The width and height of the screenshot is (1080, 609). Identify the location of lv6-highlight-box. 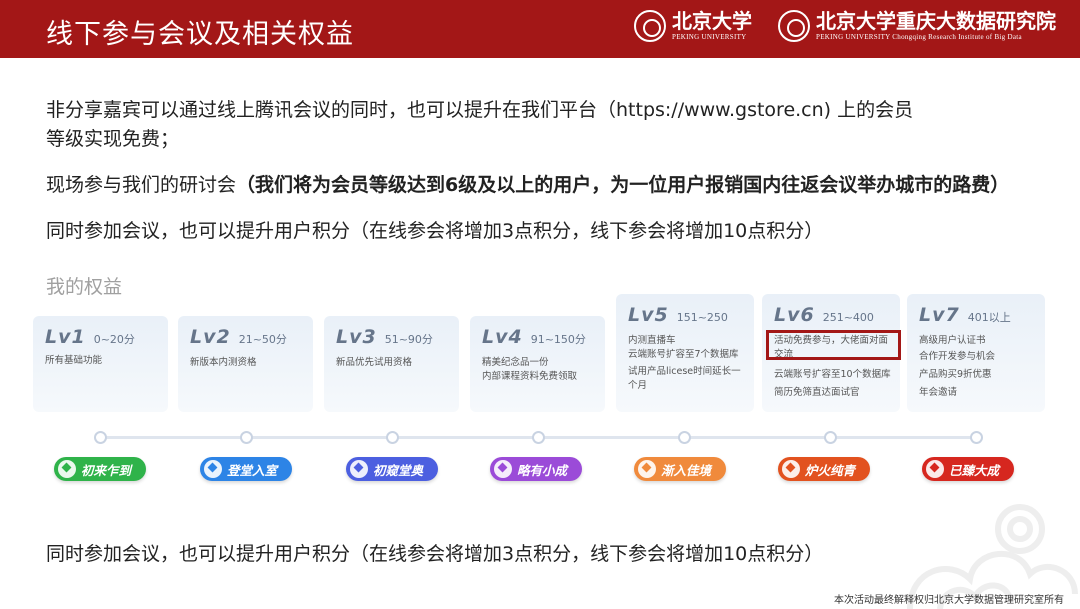
(833, 345).